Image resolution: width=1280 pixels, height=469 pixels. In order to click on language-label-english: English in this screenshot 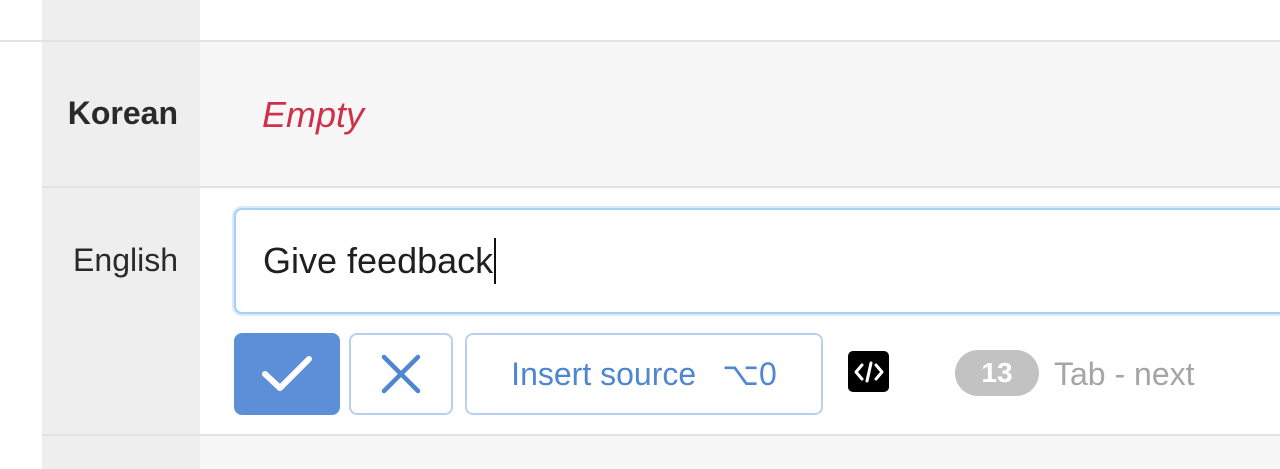, I will do `click(125, 260)`.